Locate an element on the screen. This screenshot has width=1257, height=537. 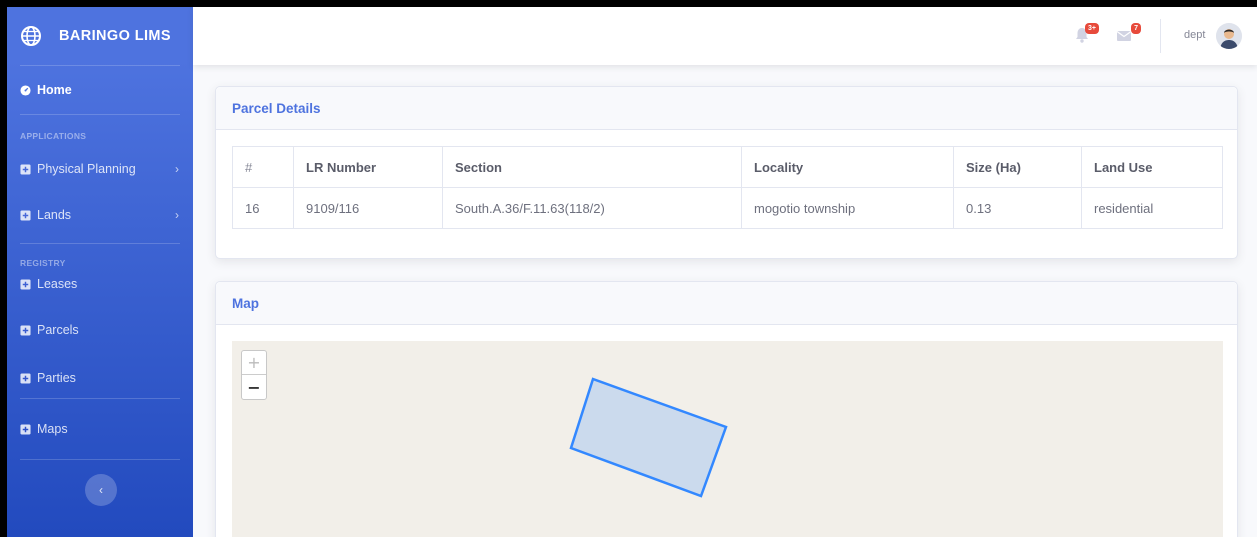
alerts-badge: 3+ is located at coordinates (1092, 28).